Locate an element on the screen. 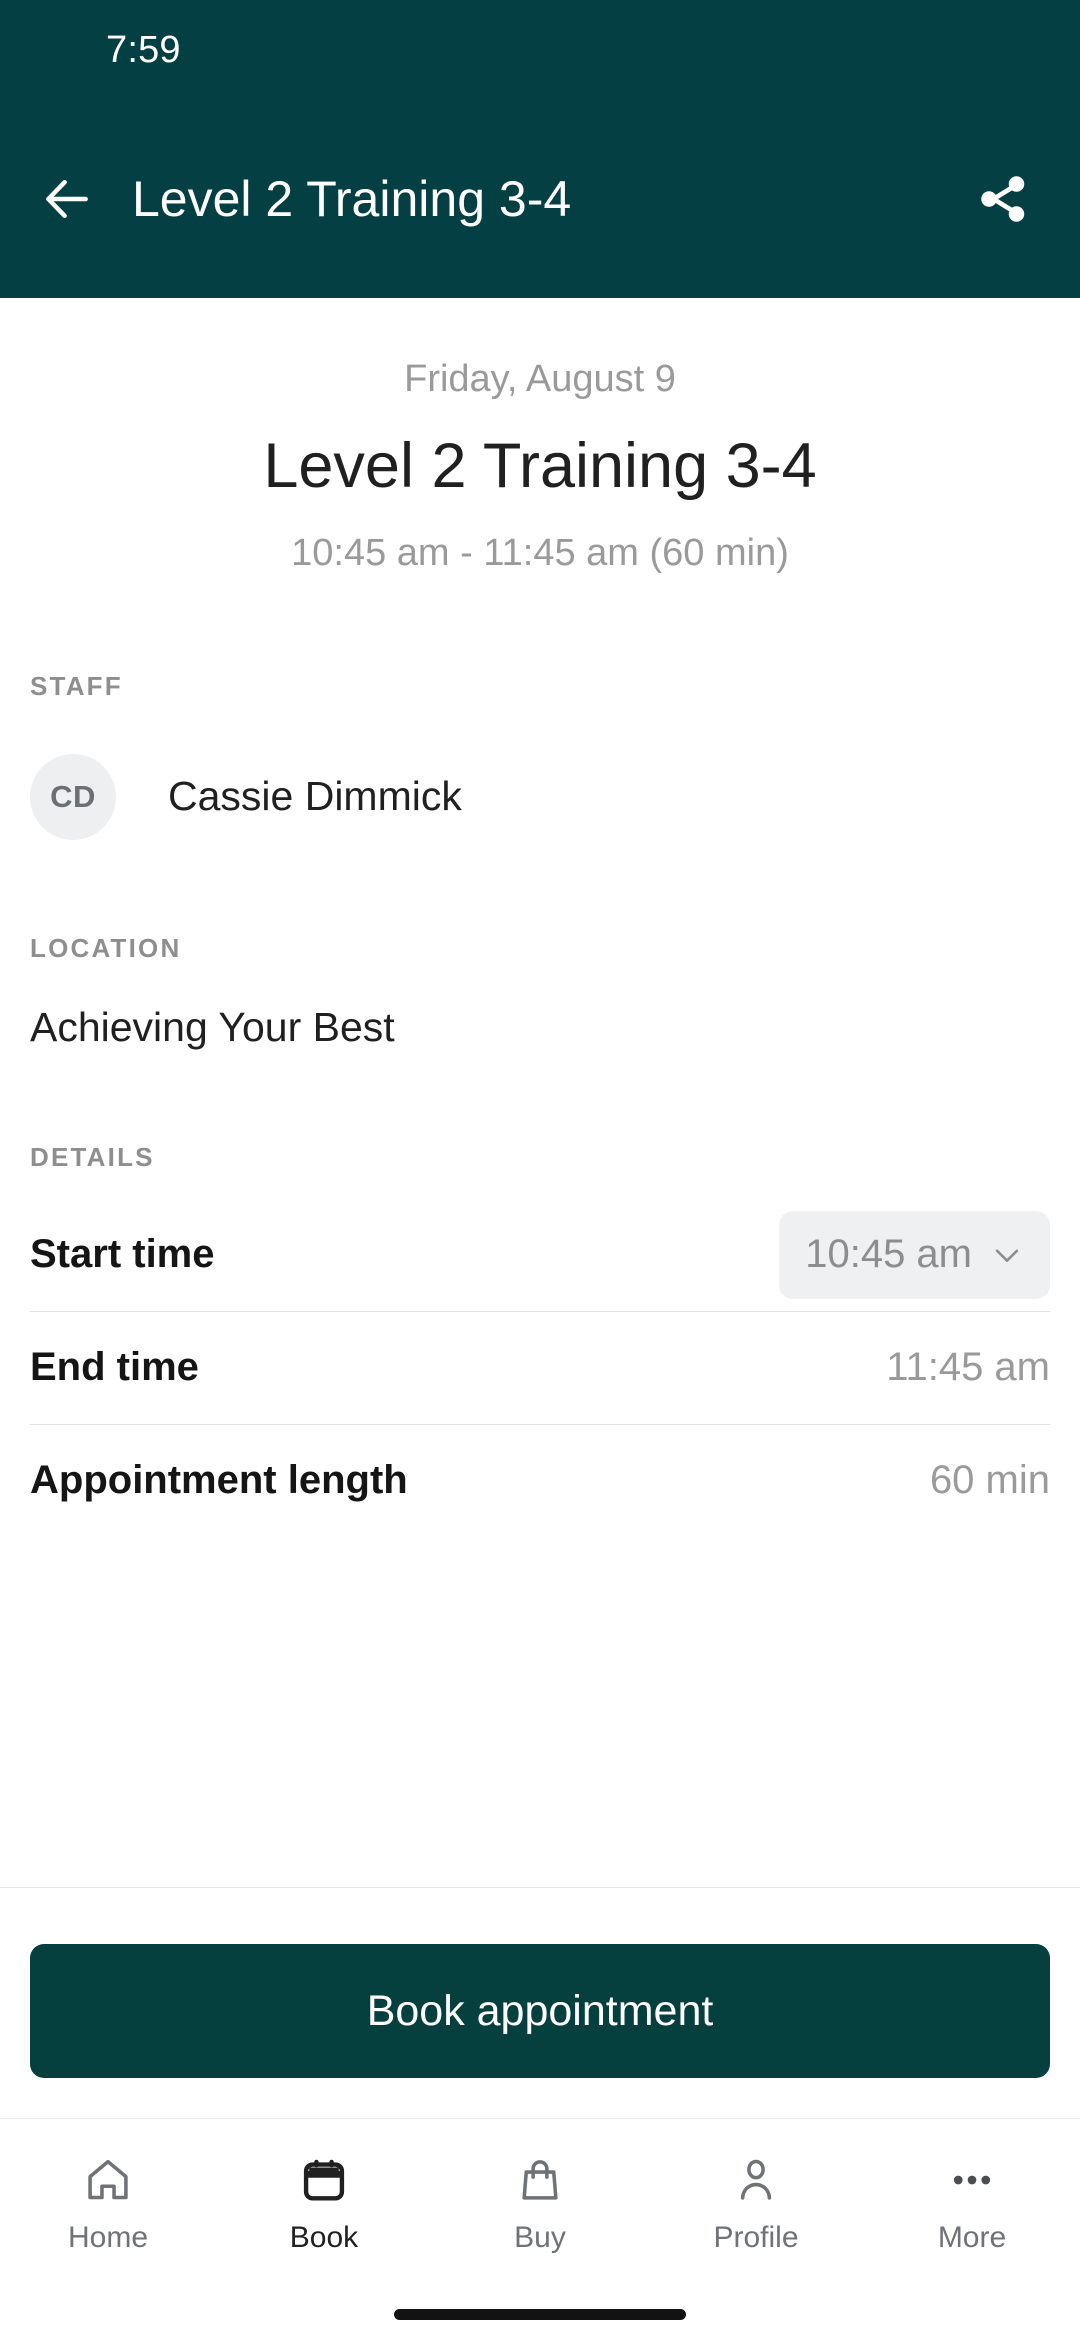 The height and width of the screenshot is (2340, 1080). appointment-length-value: 60 min is located at coordinates (989, 1480).